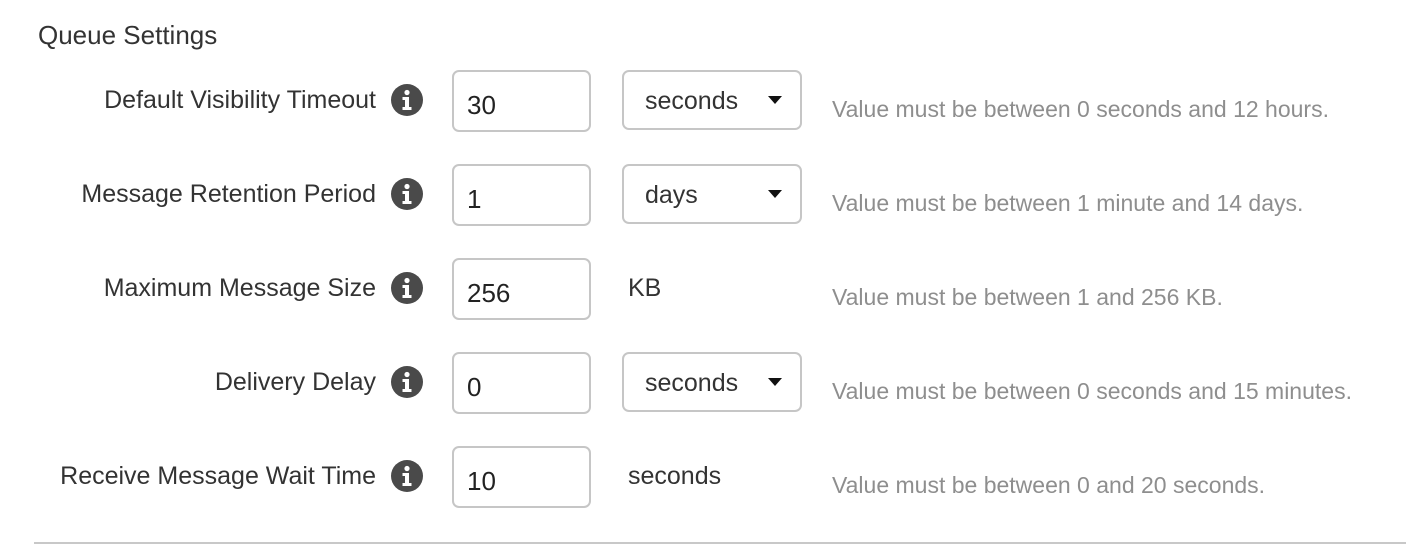  What do you see at coordinates (720, 543) in the screenshot?
I see `section-divider` at bounding box center [720, 543].